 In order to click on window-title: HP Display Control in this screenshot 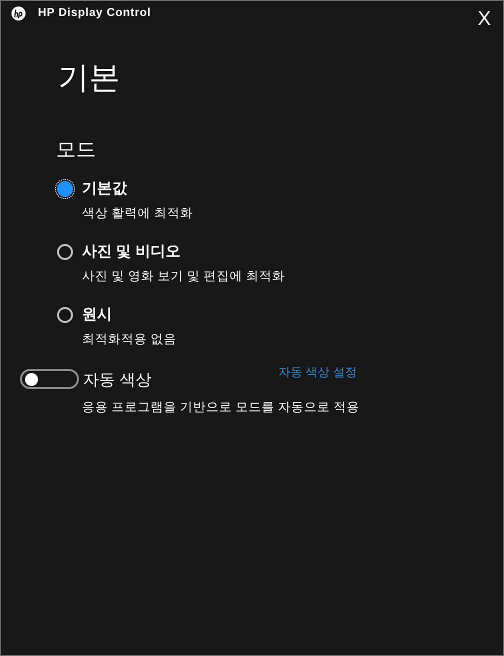, I will do `click(94, 13)`.